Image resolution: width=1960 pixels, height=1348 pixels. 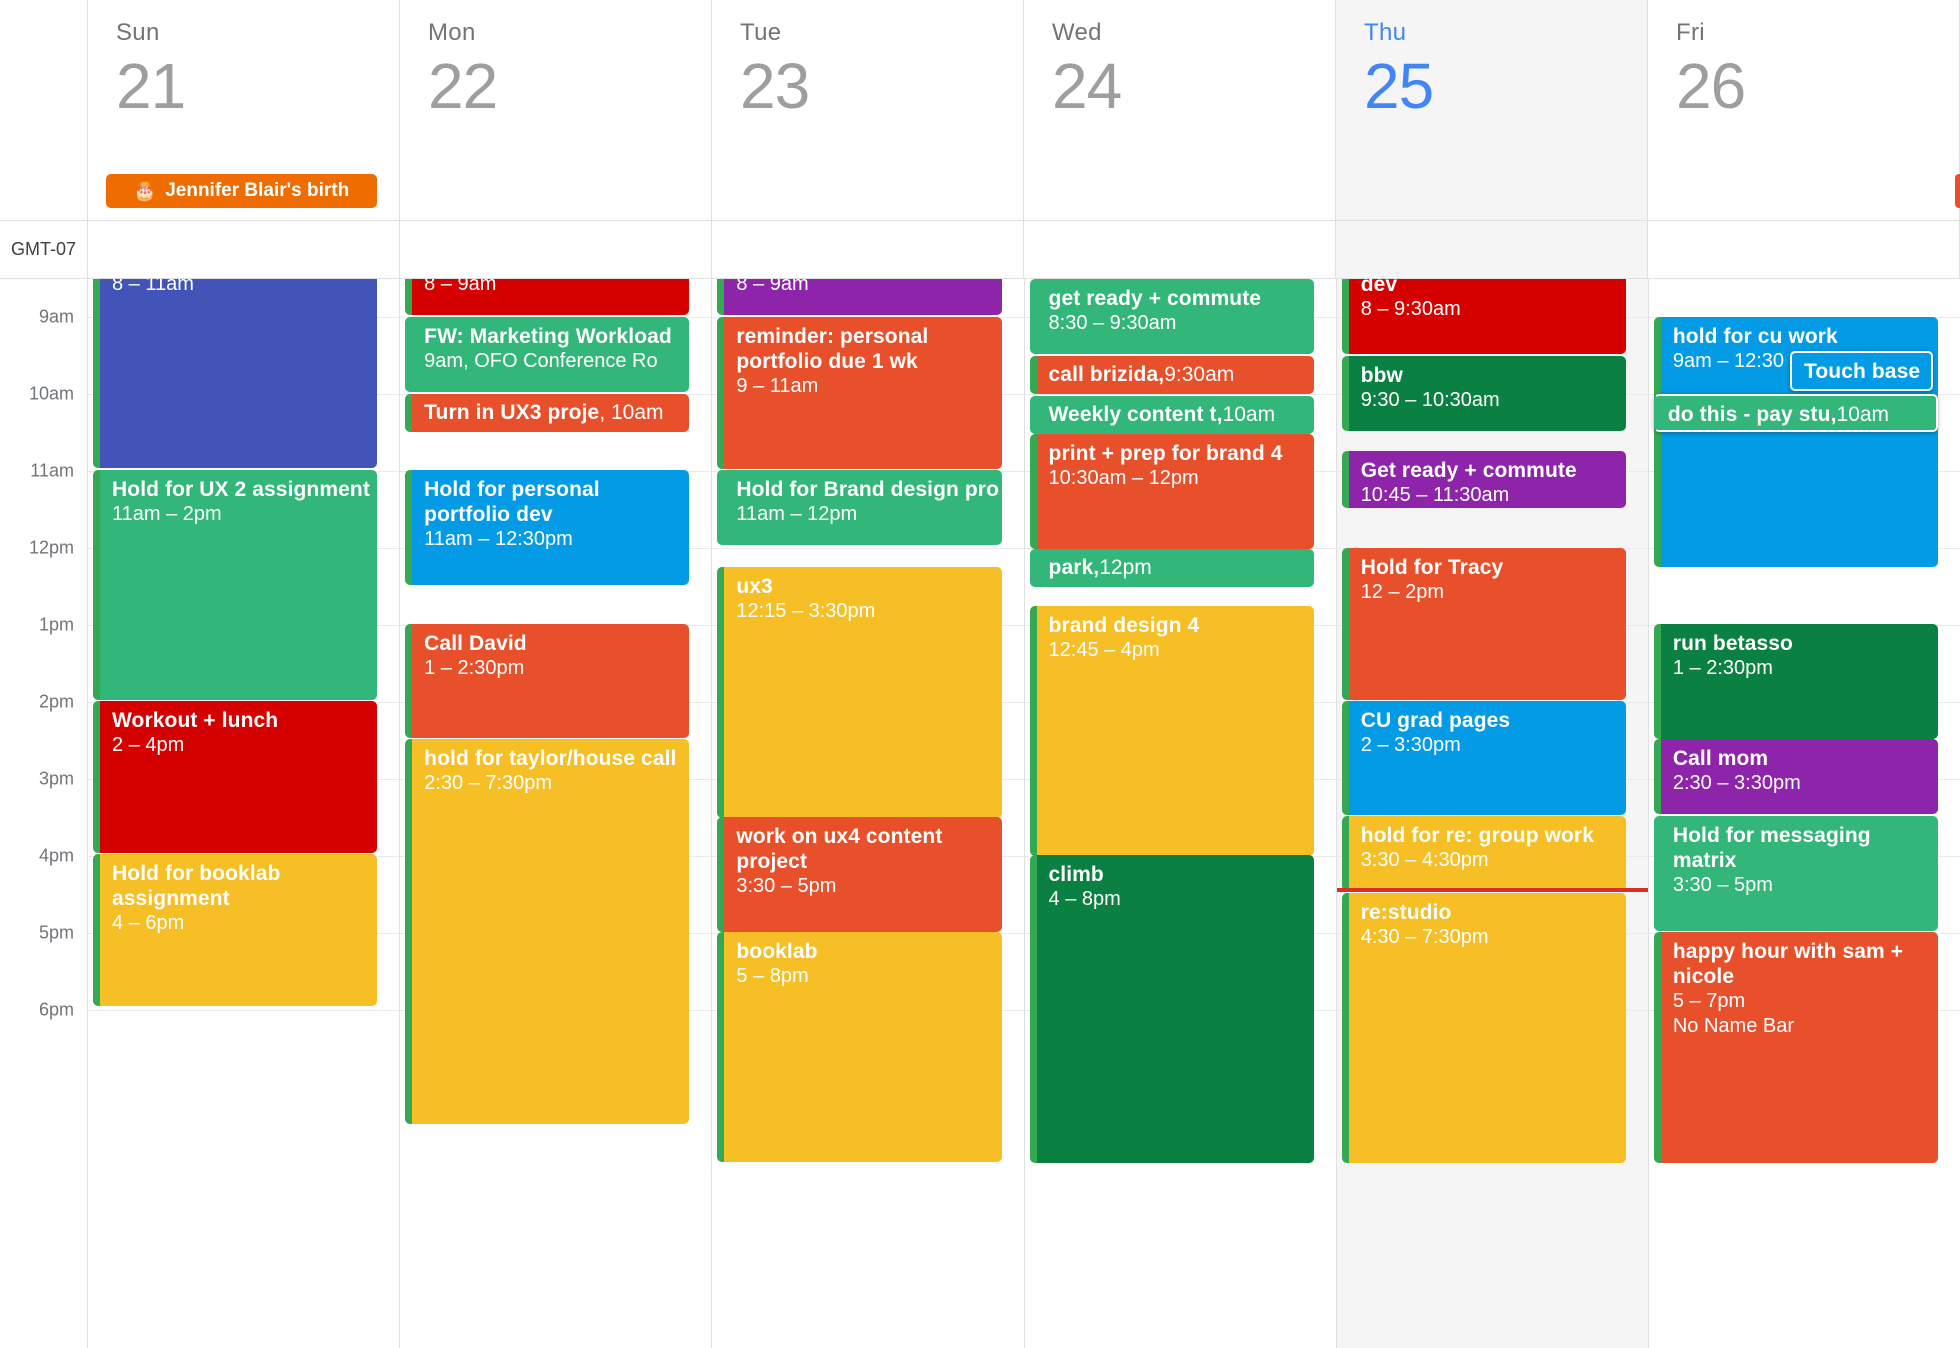 What do you see at coordinates (257, 190) in the screenshot?
I see `all-day-event-label: Jennifer Blair's birth` at bounding box center [257, 190].